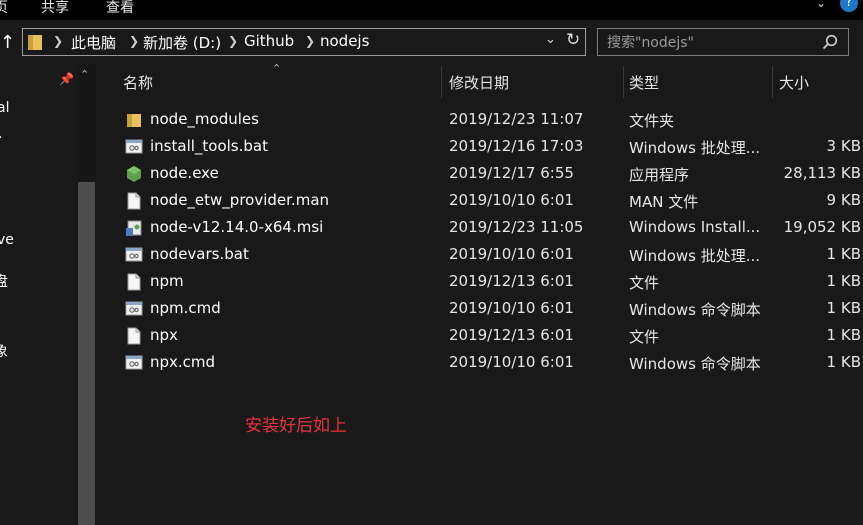  I want to click on file-name: npm, so click(167, 281).